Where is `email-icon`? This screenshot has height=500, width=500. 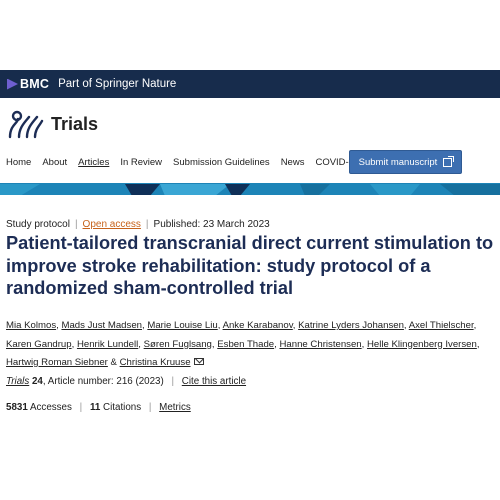
email-icon is located at coordinates (198, 361).